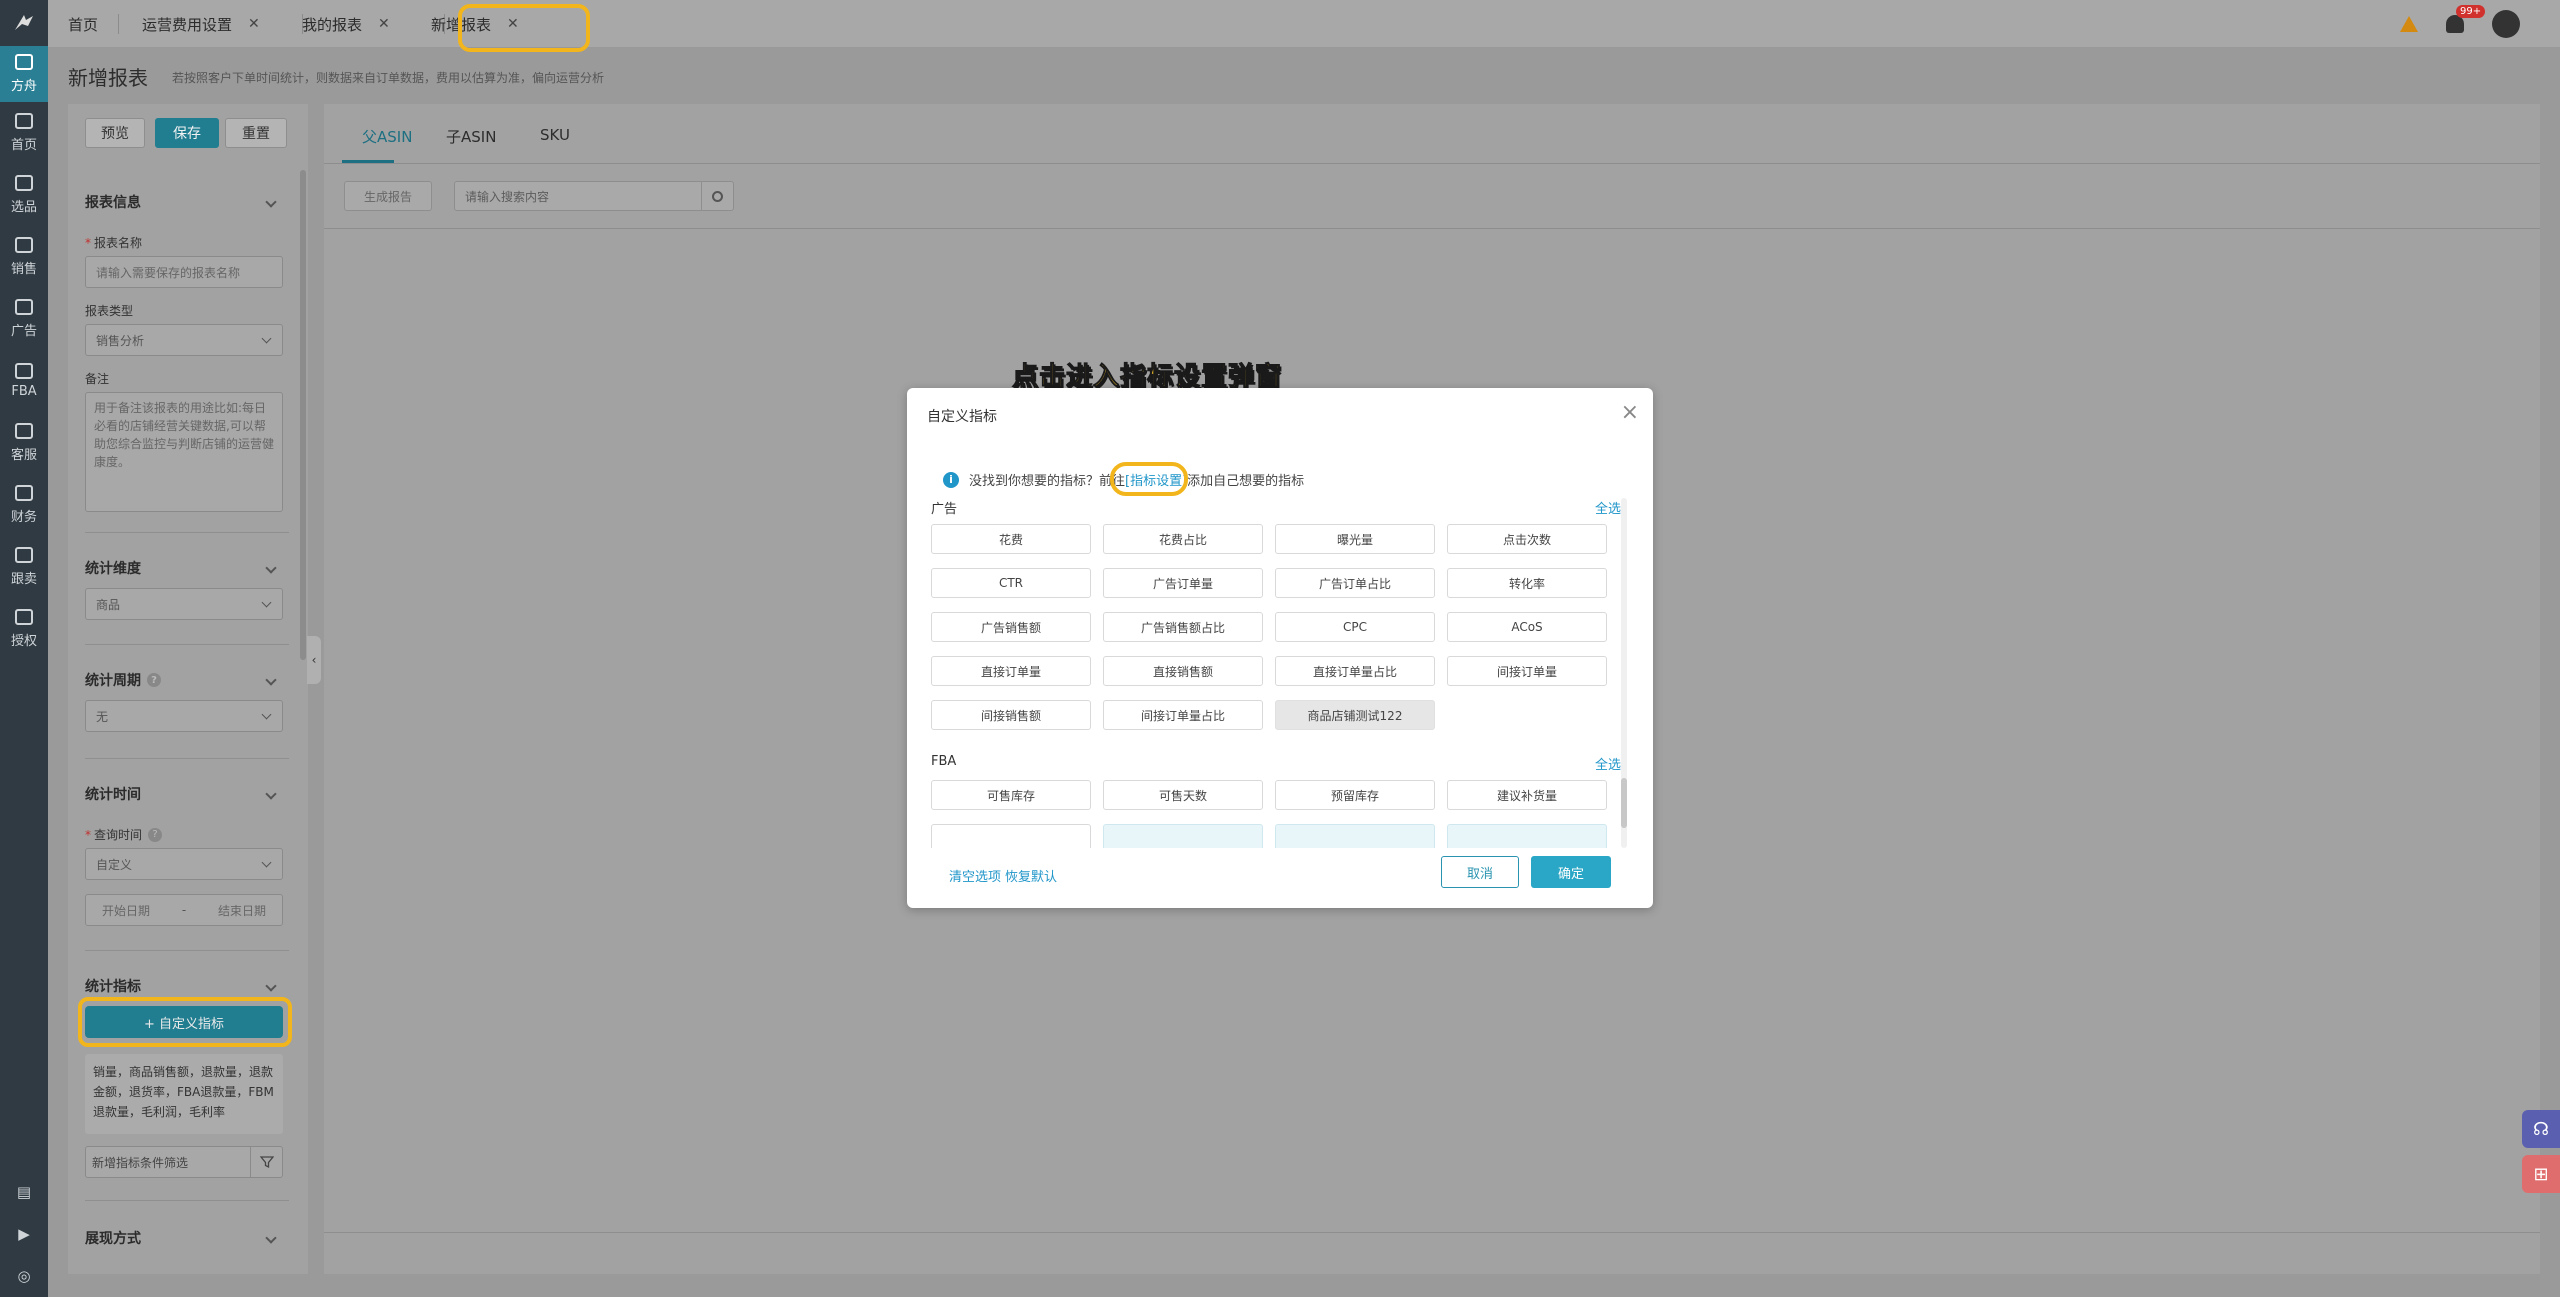 The height and width of the screenshot is (1297, 2560). I want to click on panel-scrollbar, so click(303, 415).